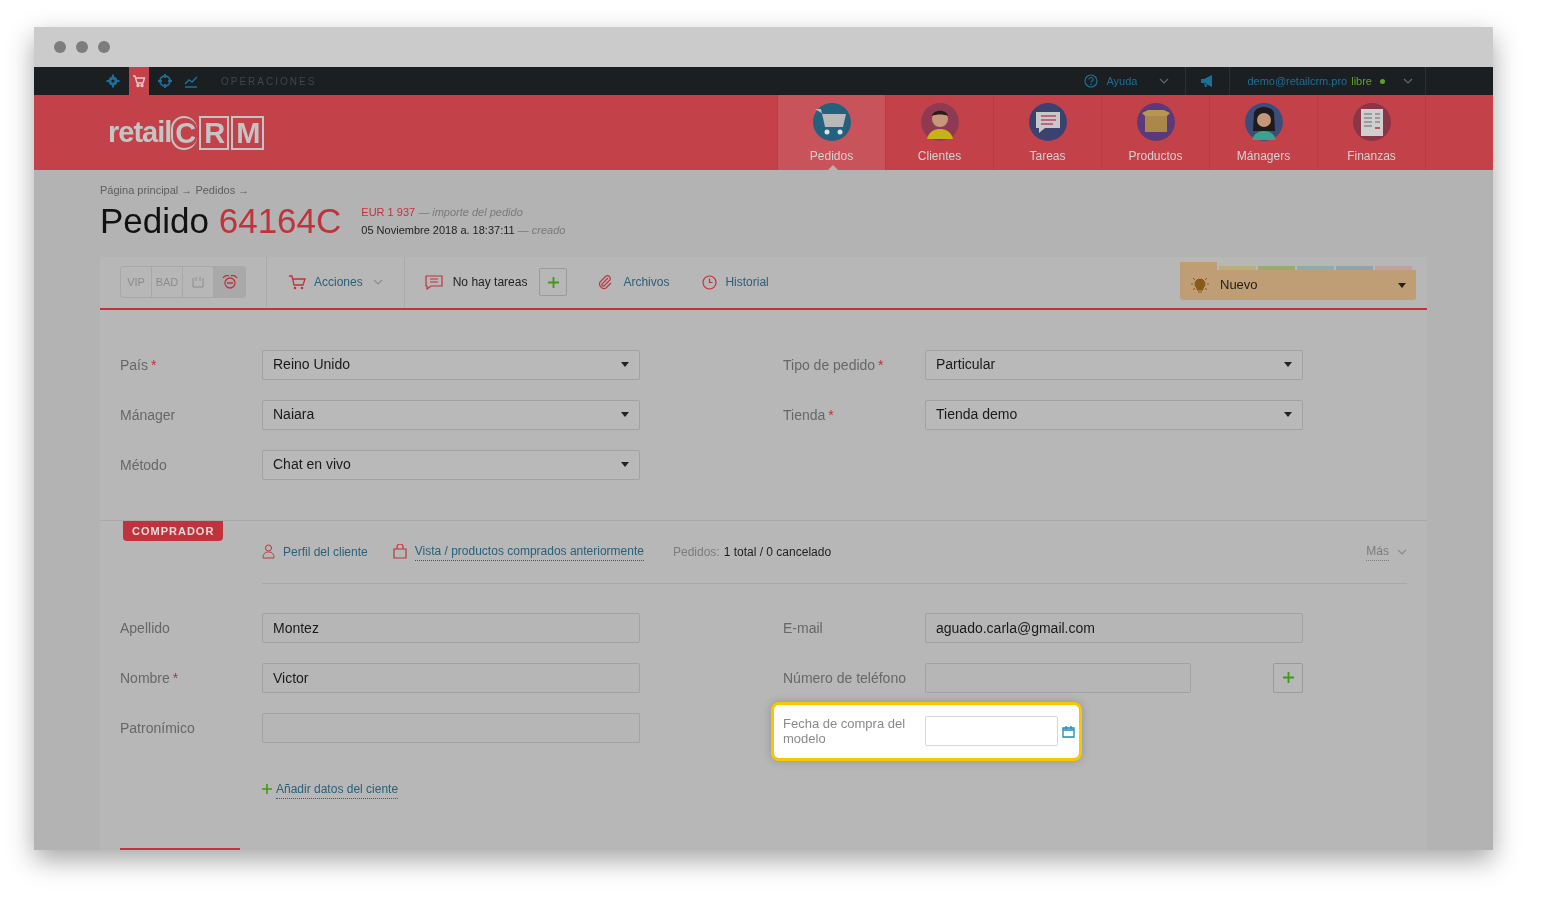 This screenshot has height=918, width=1555. I want to click on paperclip-icon, so click(605, 282).